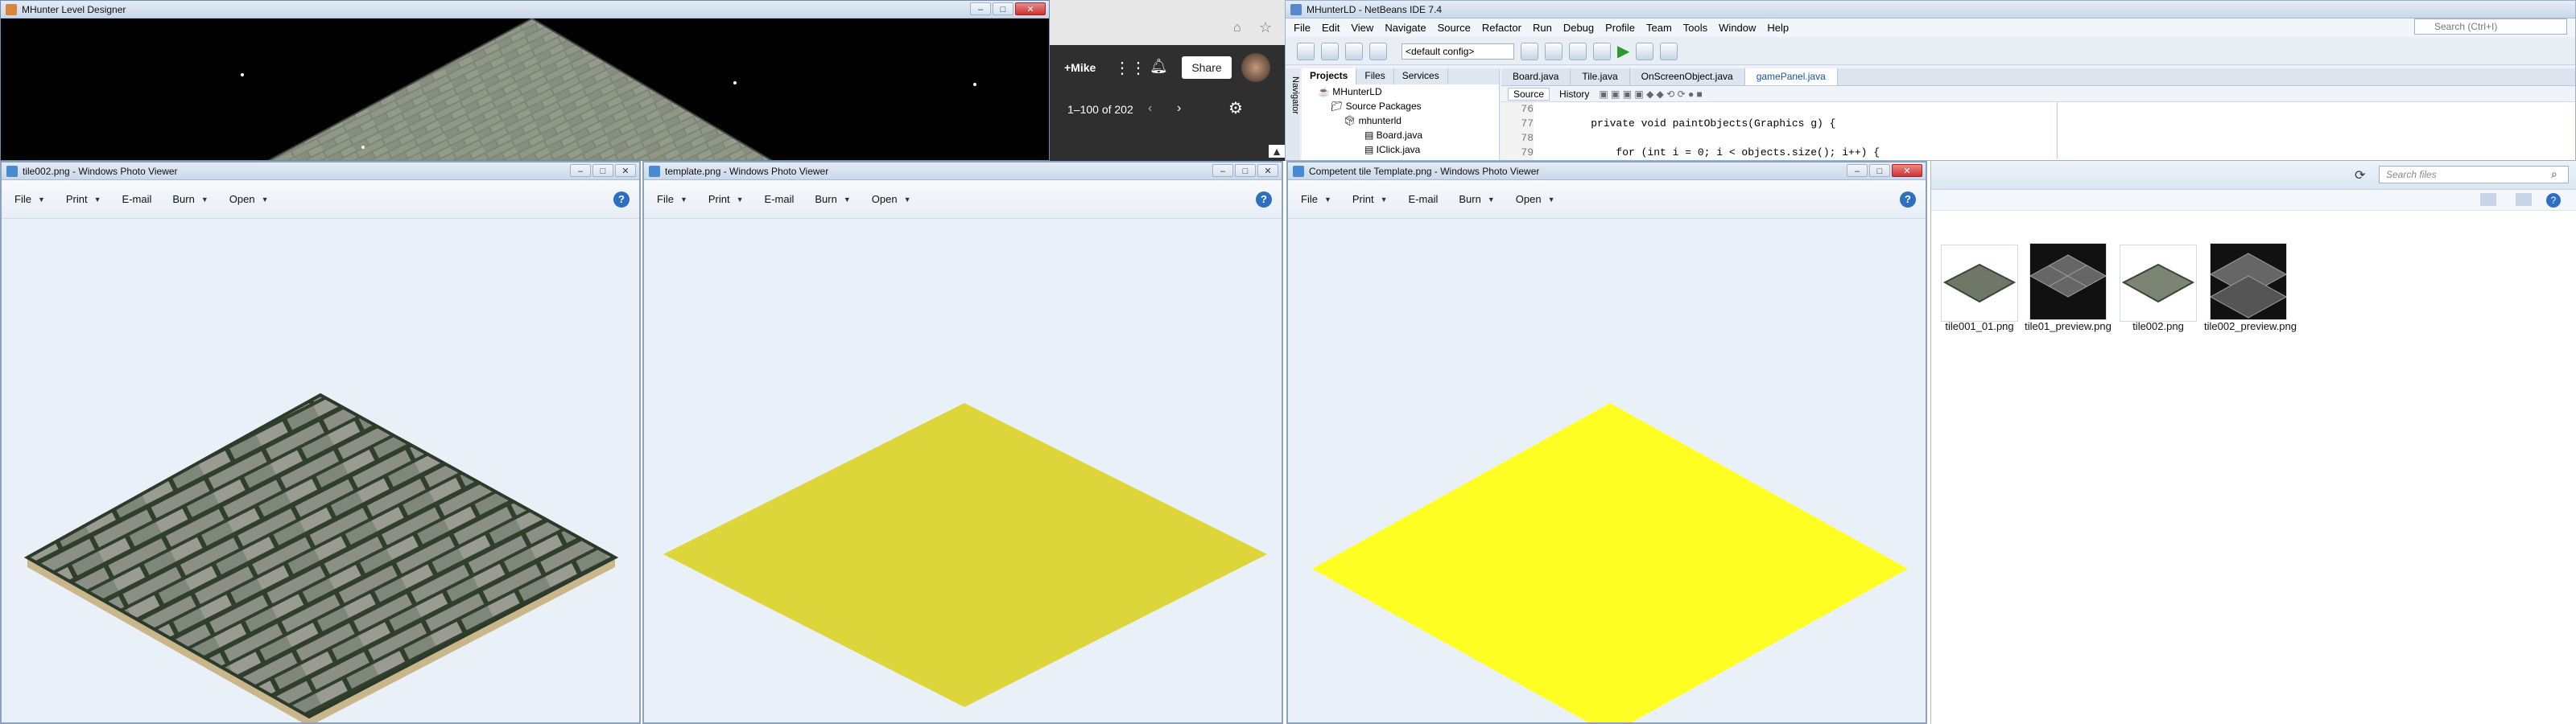  I want to click on profile-icon, so click(1669, 51).